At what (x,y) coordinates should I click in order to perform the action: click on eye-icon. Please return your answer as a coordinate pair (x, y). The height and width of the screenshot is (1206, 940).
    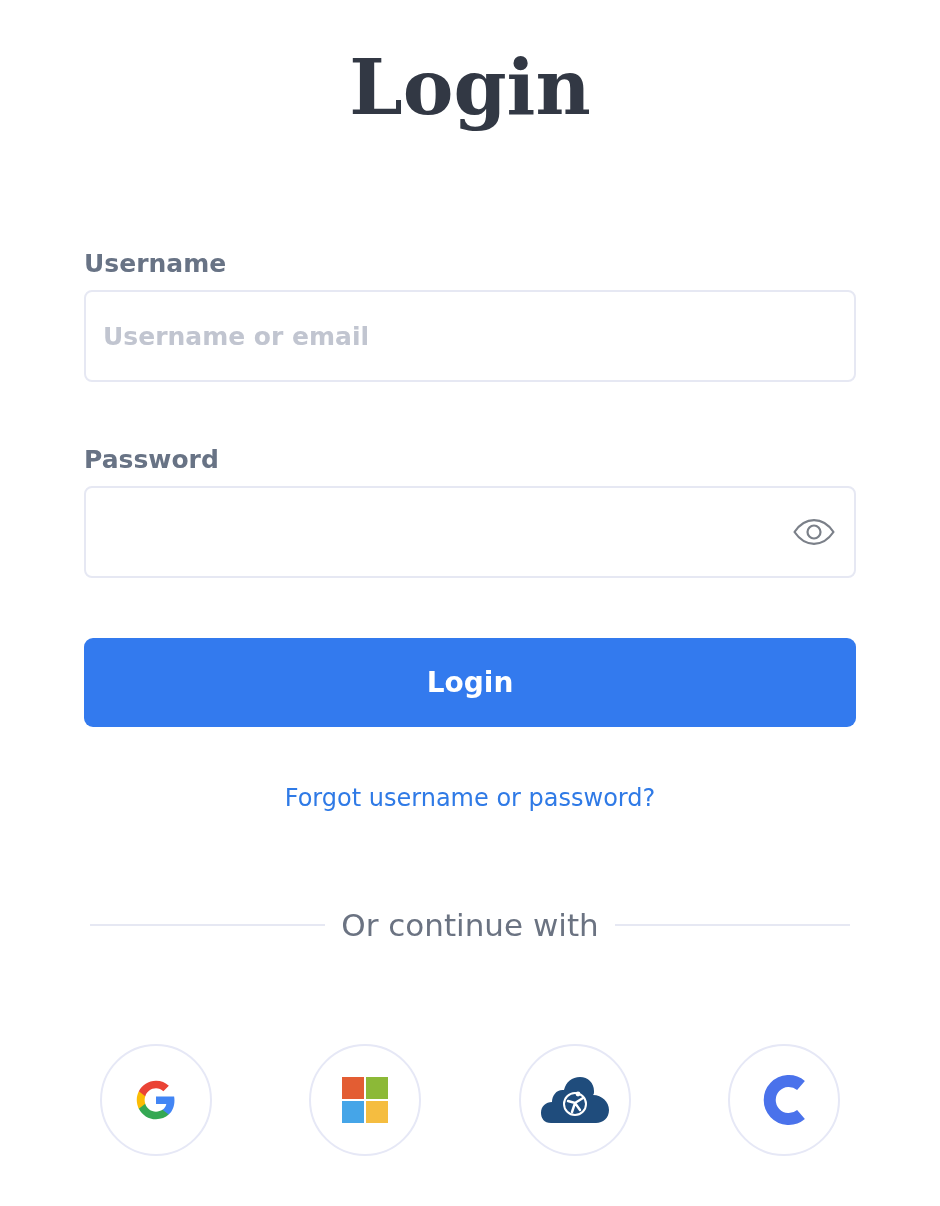
    Looking at the image, I should click on (814, 532).